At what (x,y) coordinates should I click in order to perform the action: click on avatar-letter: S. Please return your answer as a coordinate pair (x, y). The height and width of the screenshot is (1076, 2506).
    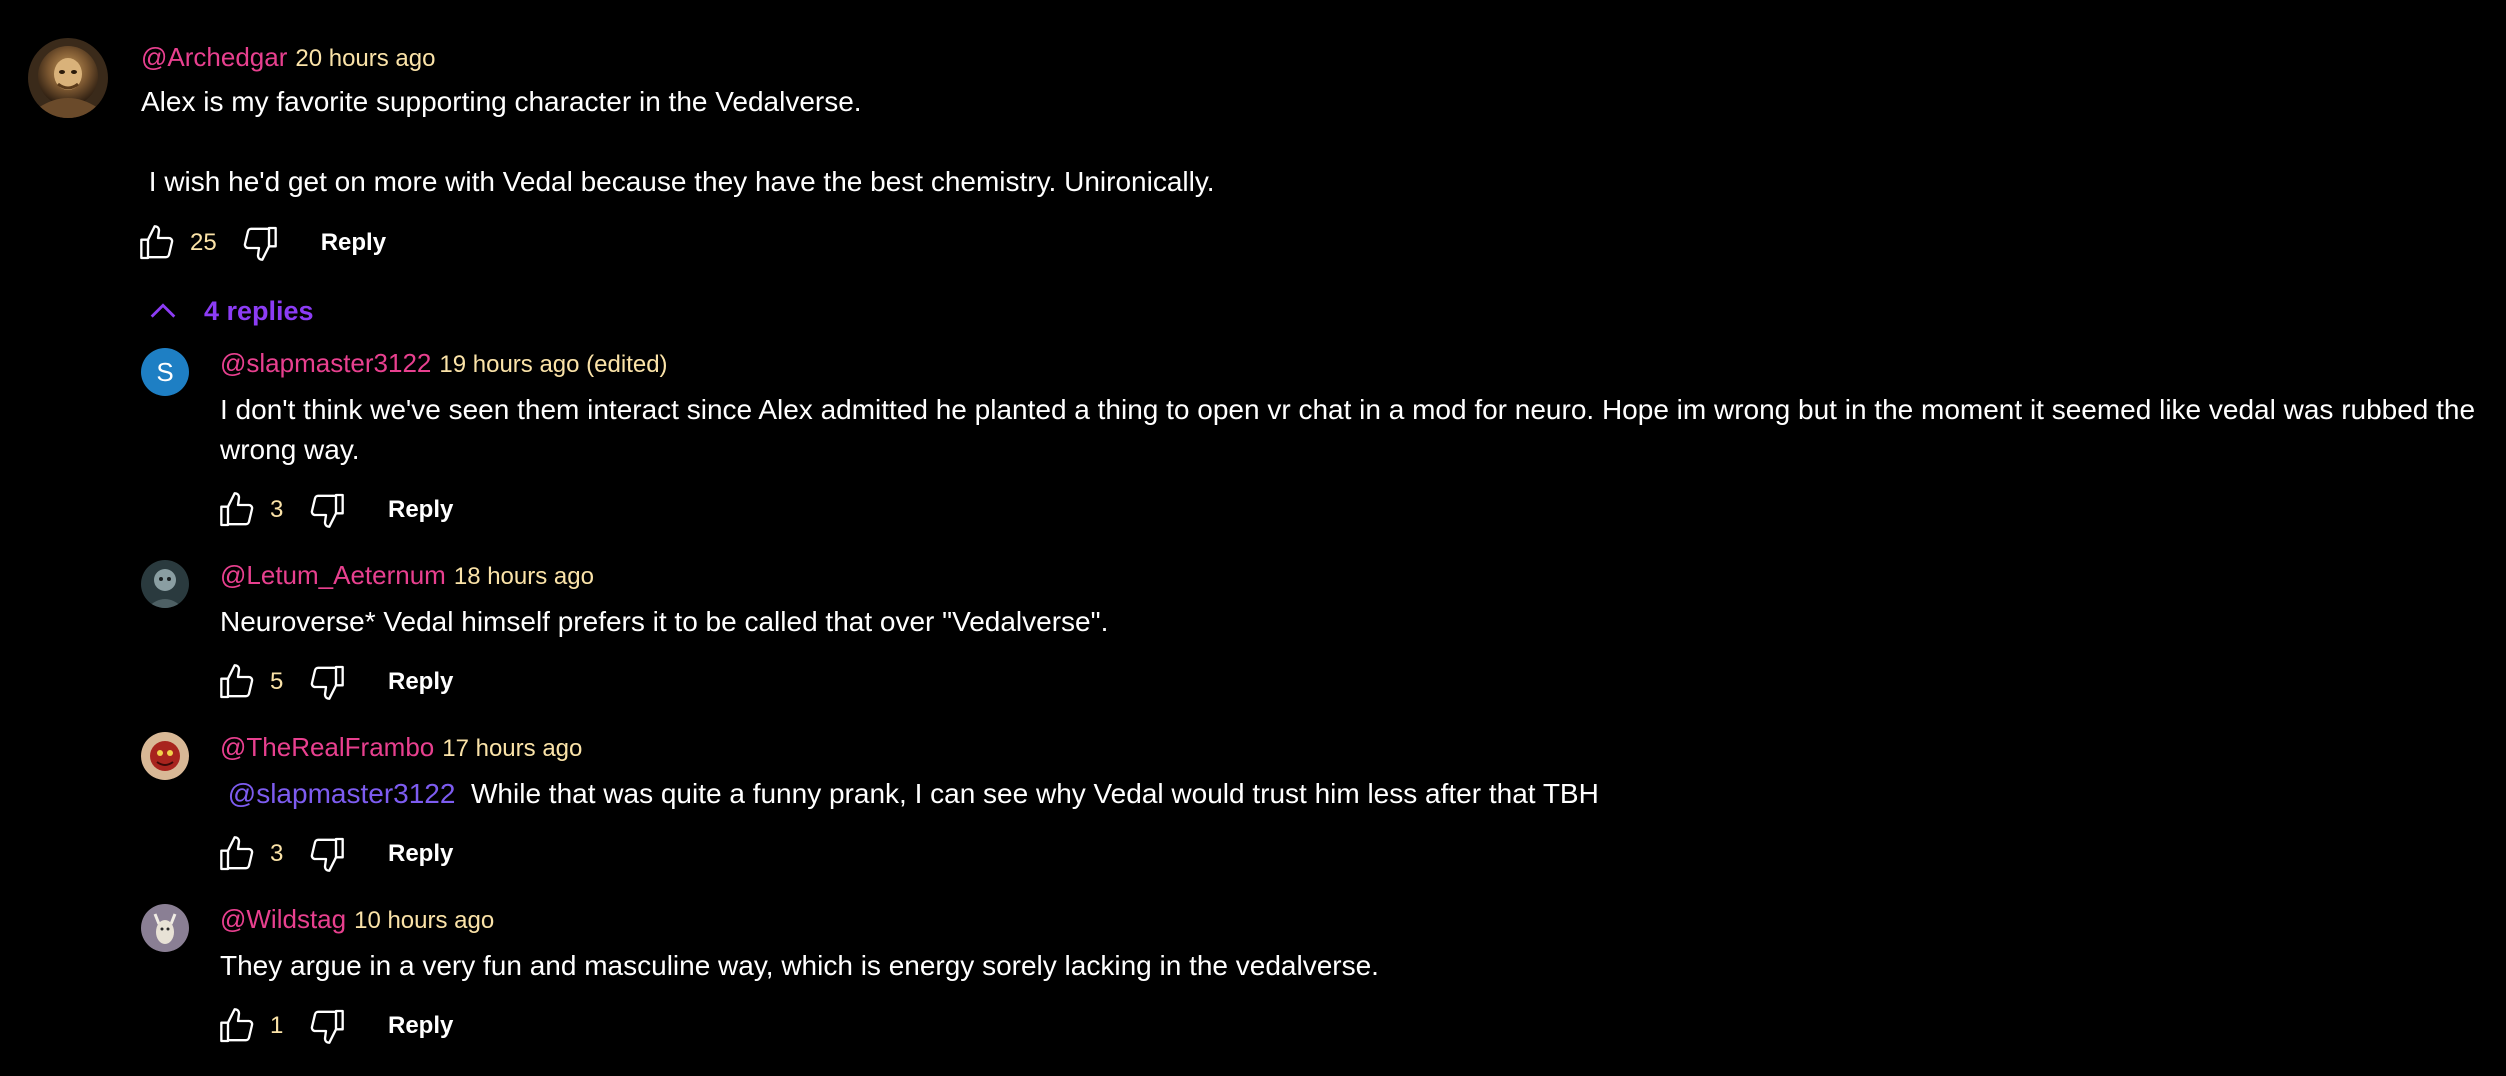
    Looking at the image, I should click on (165, 371).